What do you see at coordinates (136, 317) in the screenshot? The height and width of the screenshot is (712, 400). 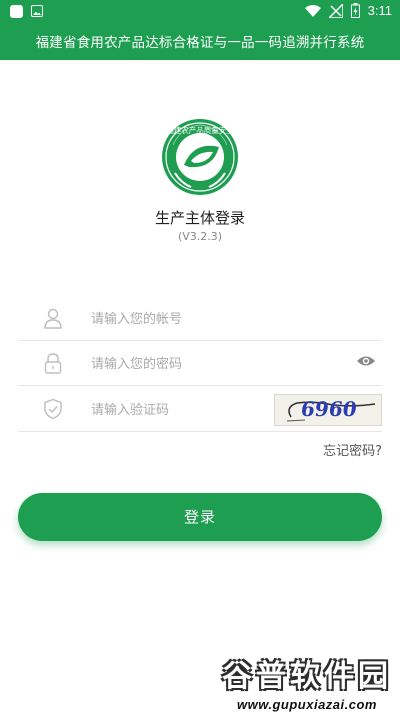 I see `account-input: 请输入您的帐号` at bounding box center [136, 317].